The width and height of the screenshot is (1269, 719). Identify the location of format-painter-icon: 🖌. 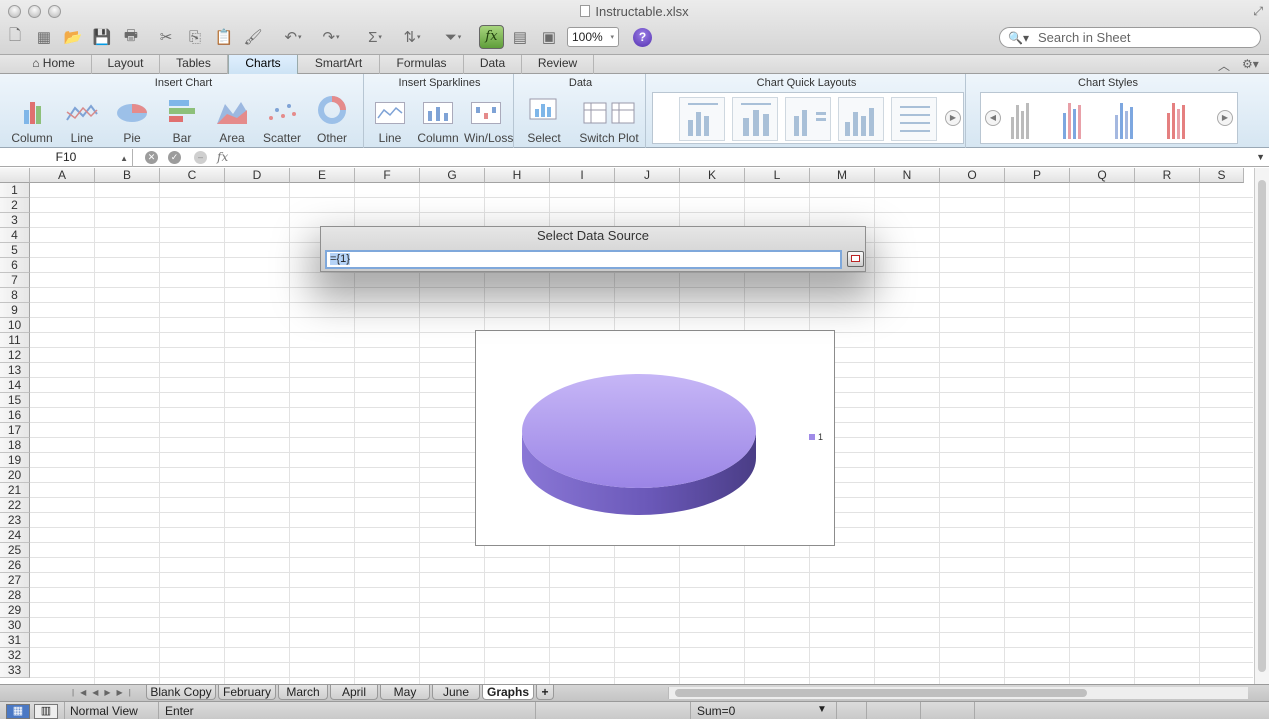
(253, 37).